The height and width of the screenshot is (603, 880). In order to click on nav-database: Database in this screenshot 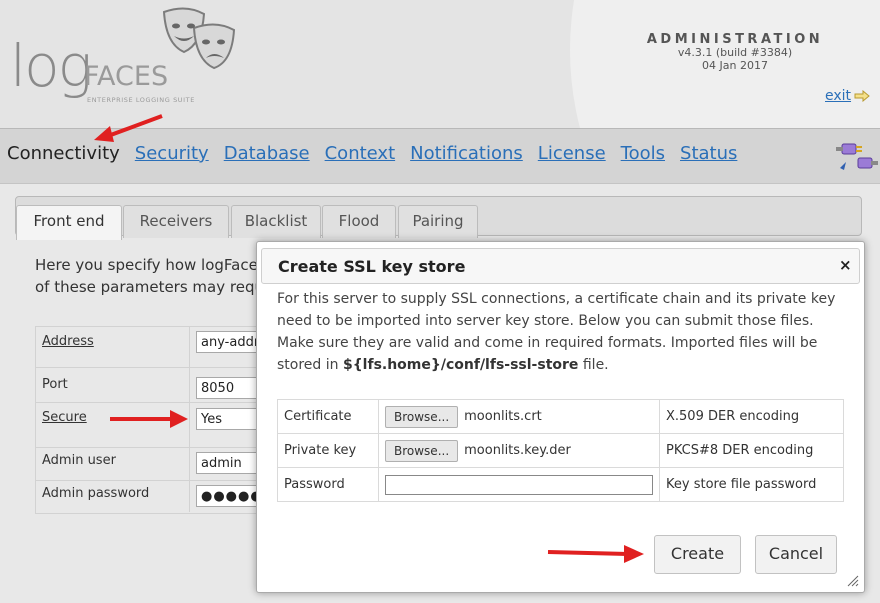, I will do `click(267, 153)`.